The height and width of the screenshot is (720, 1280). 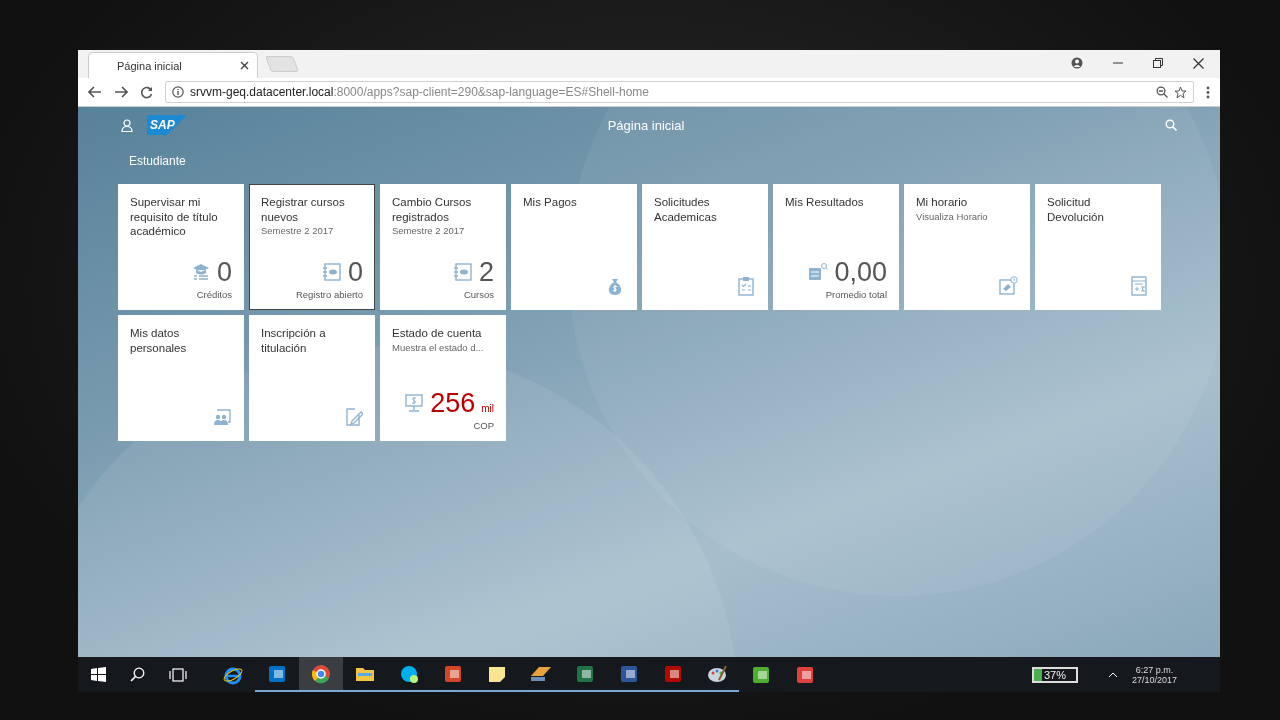 I want to click on tile-footer: Registro abierto, so click(x=312, y=294).